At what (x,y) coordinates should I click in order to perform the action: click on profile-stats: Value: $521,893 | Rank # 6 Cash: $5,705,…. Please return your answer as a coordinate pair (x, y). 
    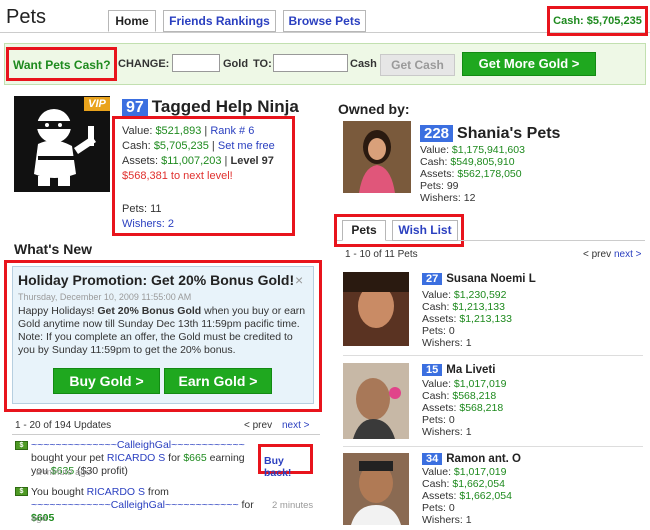
    Looking at the image, I should click on (203, 176).